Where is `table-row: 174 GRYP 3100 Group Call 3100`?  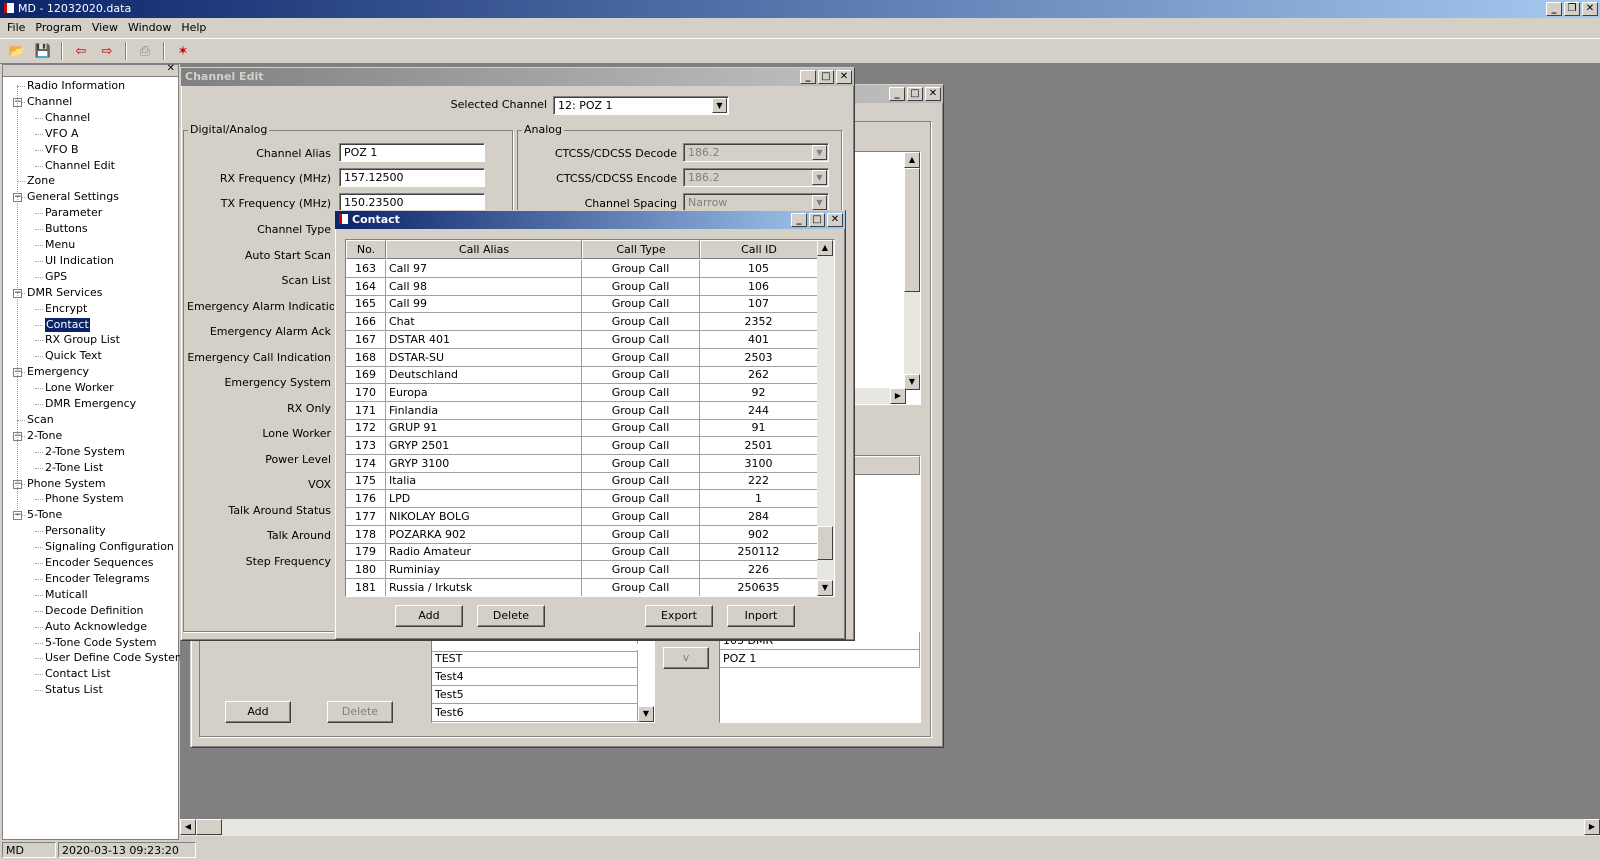
table-row: 174 GRYP 3100 Group Call 3100 is located at coordinates (582, 463).